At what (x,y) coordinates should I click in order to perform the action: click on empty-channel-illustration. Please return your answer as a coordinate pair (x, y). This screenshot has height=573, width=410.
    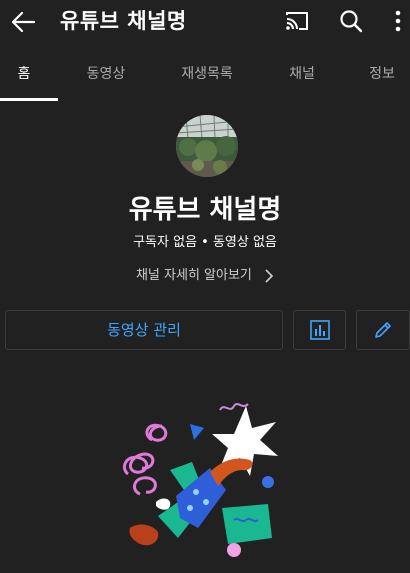
    Looking at the image, I should click on (200, 480).